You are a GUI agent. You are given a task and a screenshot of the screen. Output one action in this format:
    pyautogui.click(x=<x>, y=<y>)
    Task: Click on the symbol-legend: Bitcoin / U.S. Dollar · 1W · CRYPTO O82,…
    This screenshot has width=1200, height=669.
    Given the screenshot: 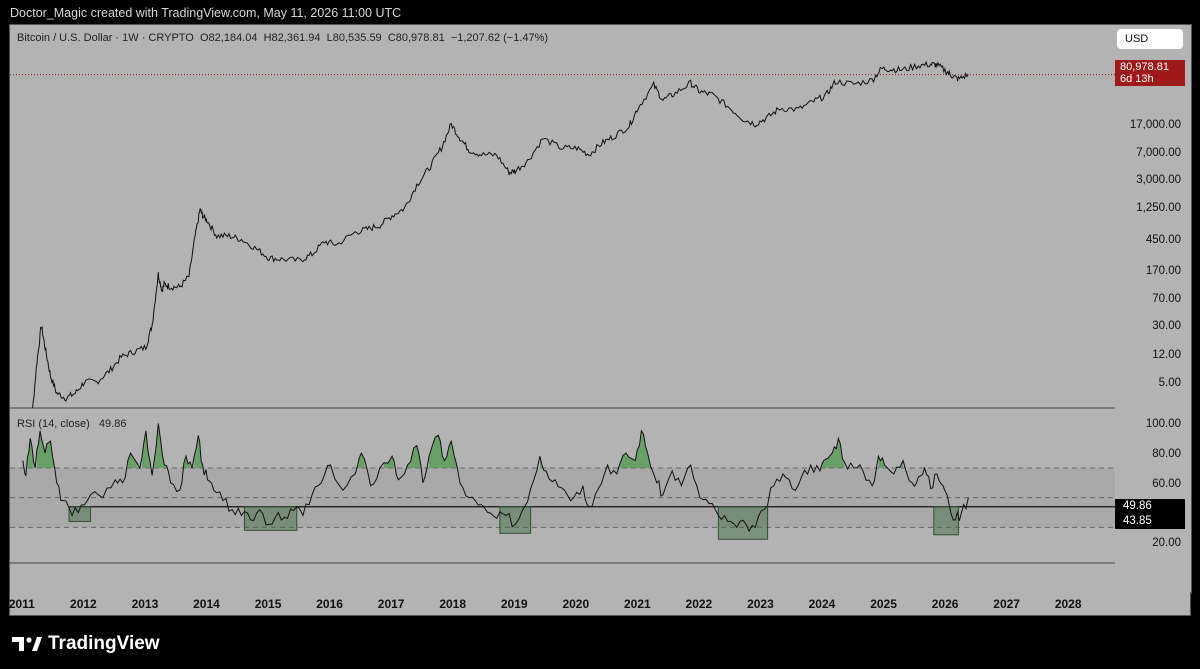 What is the action you would take?
    pyautogui.click(x=282, y=38)
    